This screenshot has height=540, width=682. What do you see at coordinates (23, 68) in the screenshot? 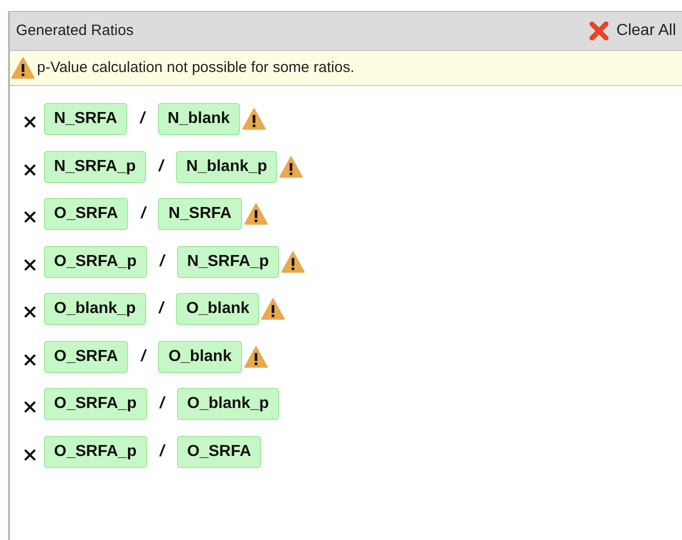
I see `warning-icon` at bounding box center [23, 68].